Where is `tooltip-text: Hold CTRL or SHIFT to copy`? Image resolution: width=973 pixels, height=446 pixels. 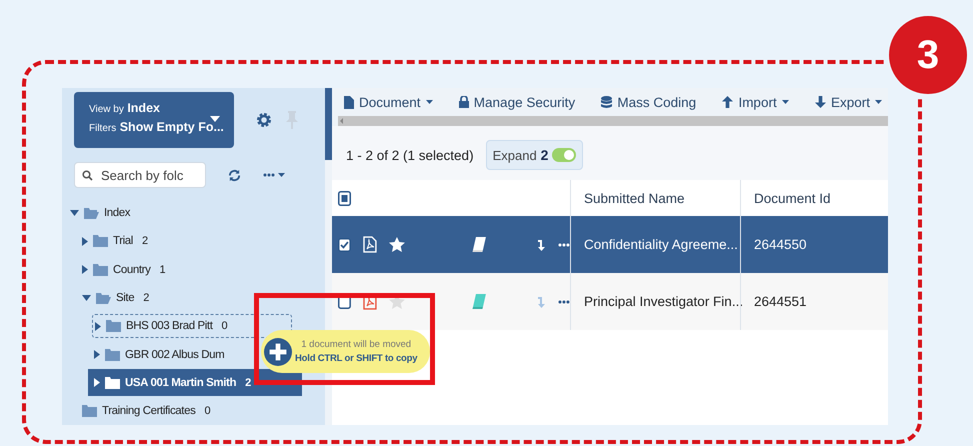
tooltip-text: Hold CTRL or SHIFT to copy is located at coordinates (356, 358).